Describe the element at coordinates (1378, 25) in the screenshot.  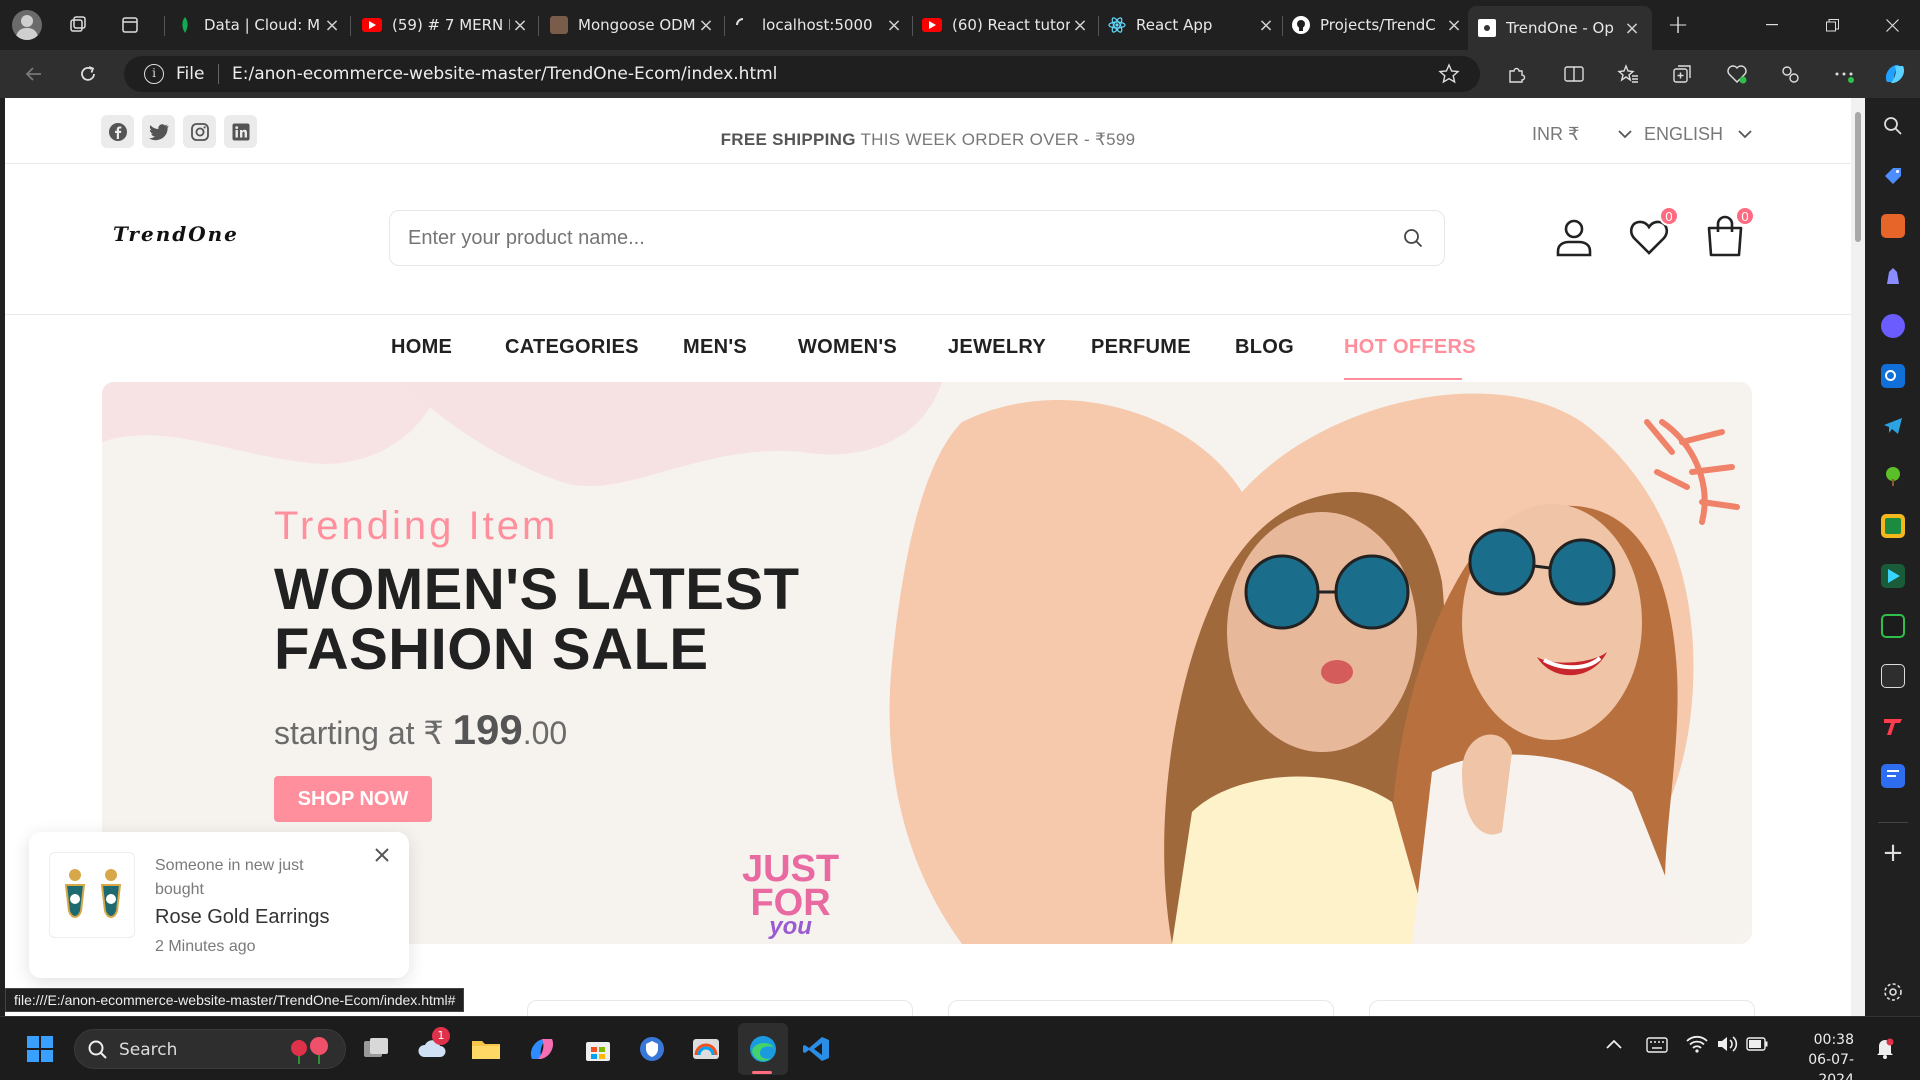
I see `tab-github: Projects/TrendC ×` at that location.